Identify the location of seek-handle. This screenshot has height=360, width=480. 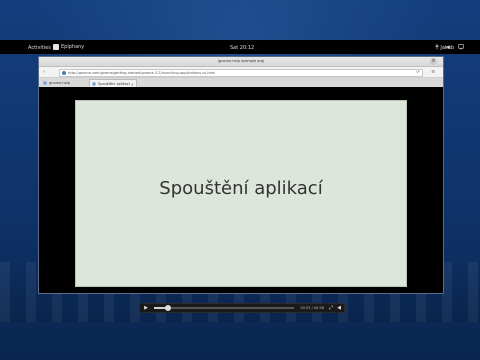
(168, 308).